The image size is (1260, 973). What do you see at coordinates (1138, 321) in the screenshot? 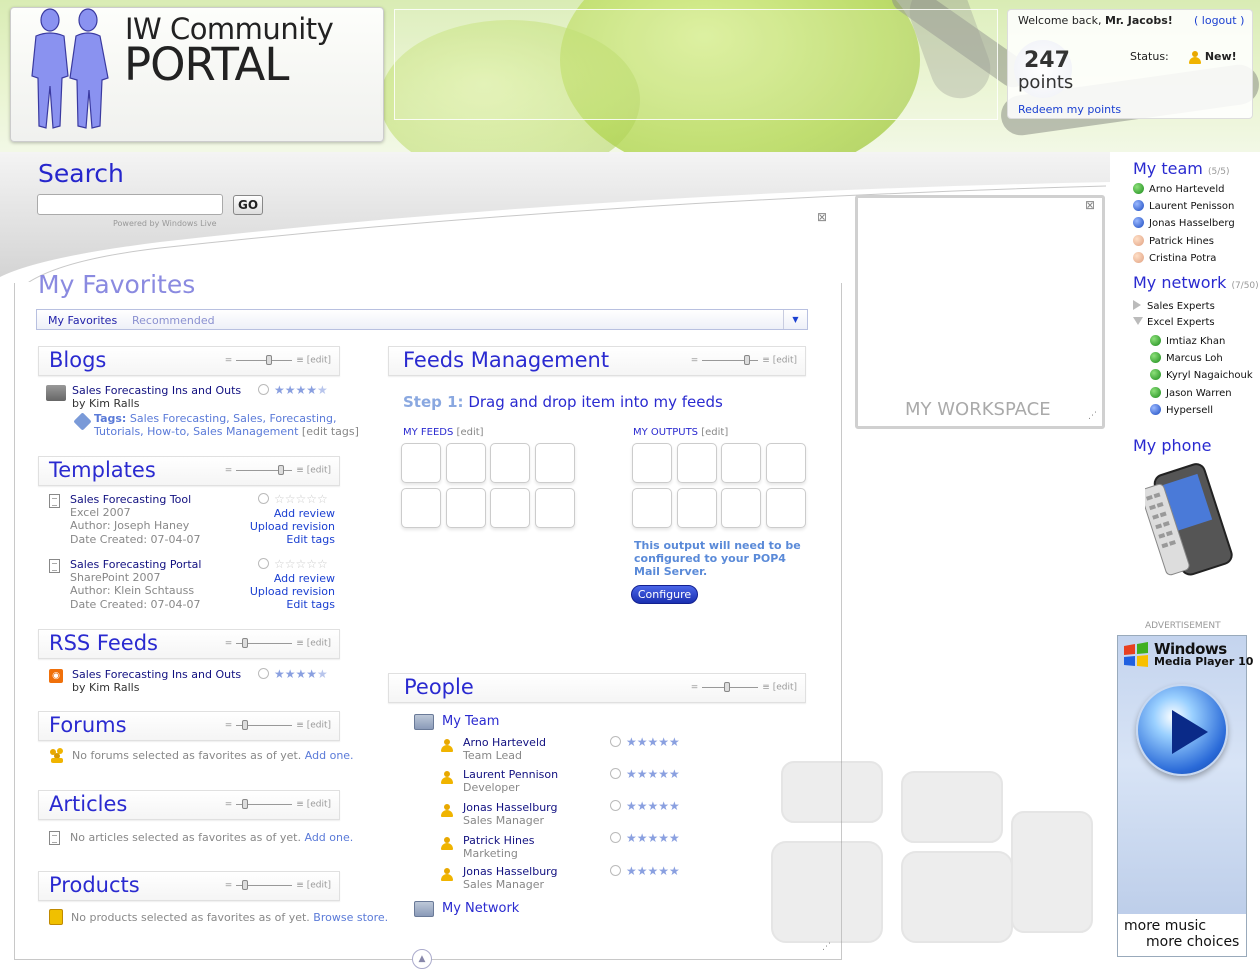
I see `collapse-arrow-icon` at bounding box center [1138, 321].